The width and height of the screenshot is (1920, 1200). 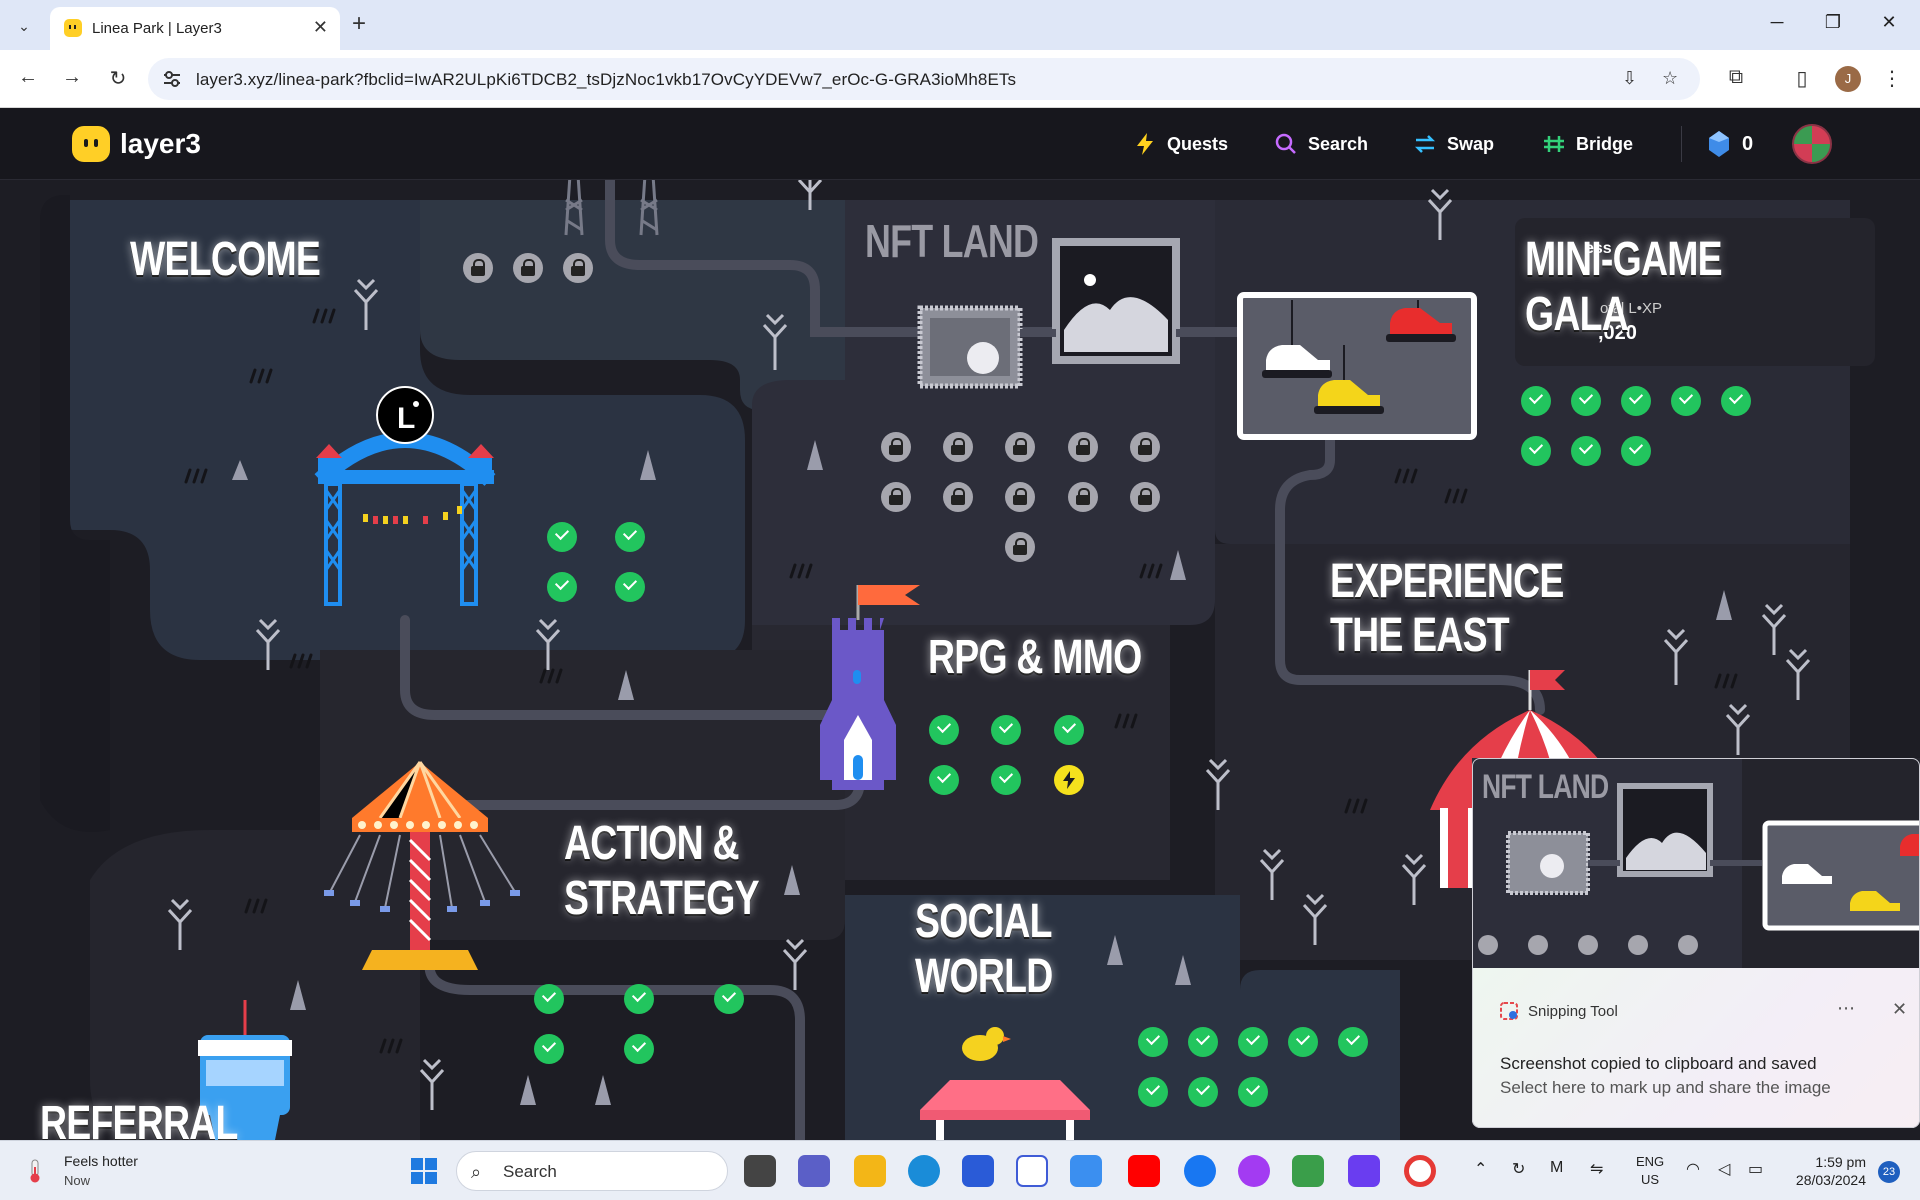 I want to click on zone-title-mini-game-overlay: MINI-GAME, so click(x=1624, y=260).